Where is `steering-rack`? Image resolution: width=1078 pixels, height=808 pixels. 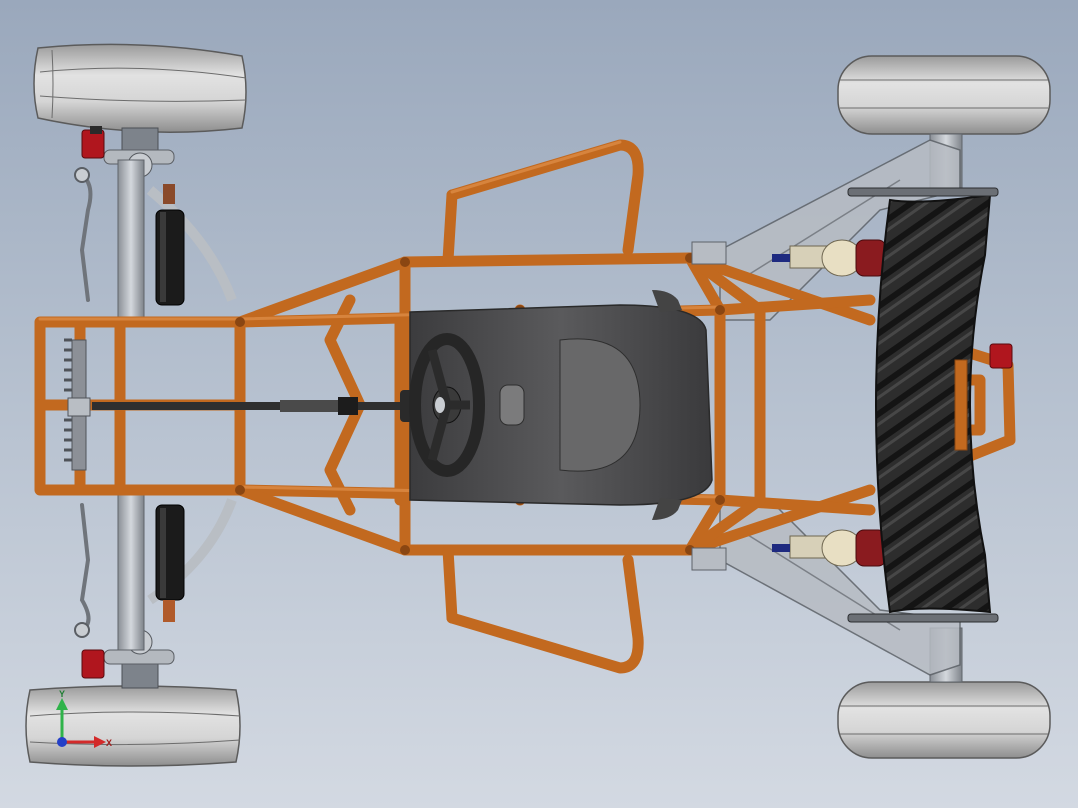 steering-rack is located at coordinates (77, 404).